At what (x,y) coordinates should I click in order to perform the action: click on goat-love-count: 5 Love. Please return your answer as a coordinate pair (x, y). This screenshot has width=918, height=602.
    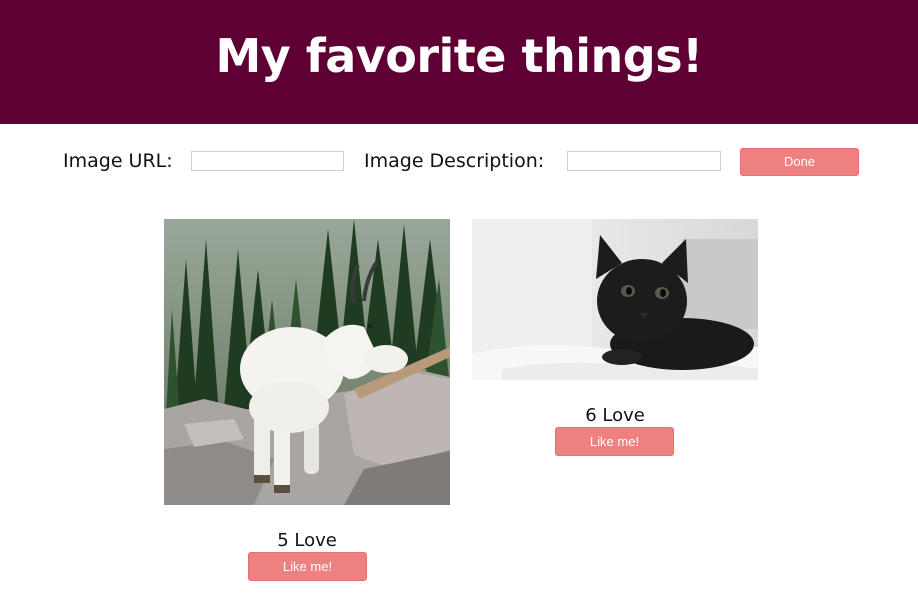
    Looking at the image, I should click on (307, 540).